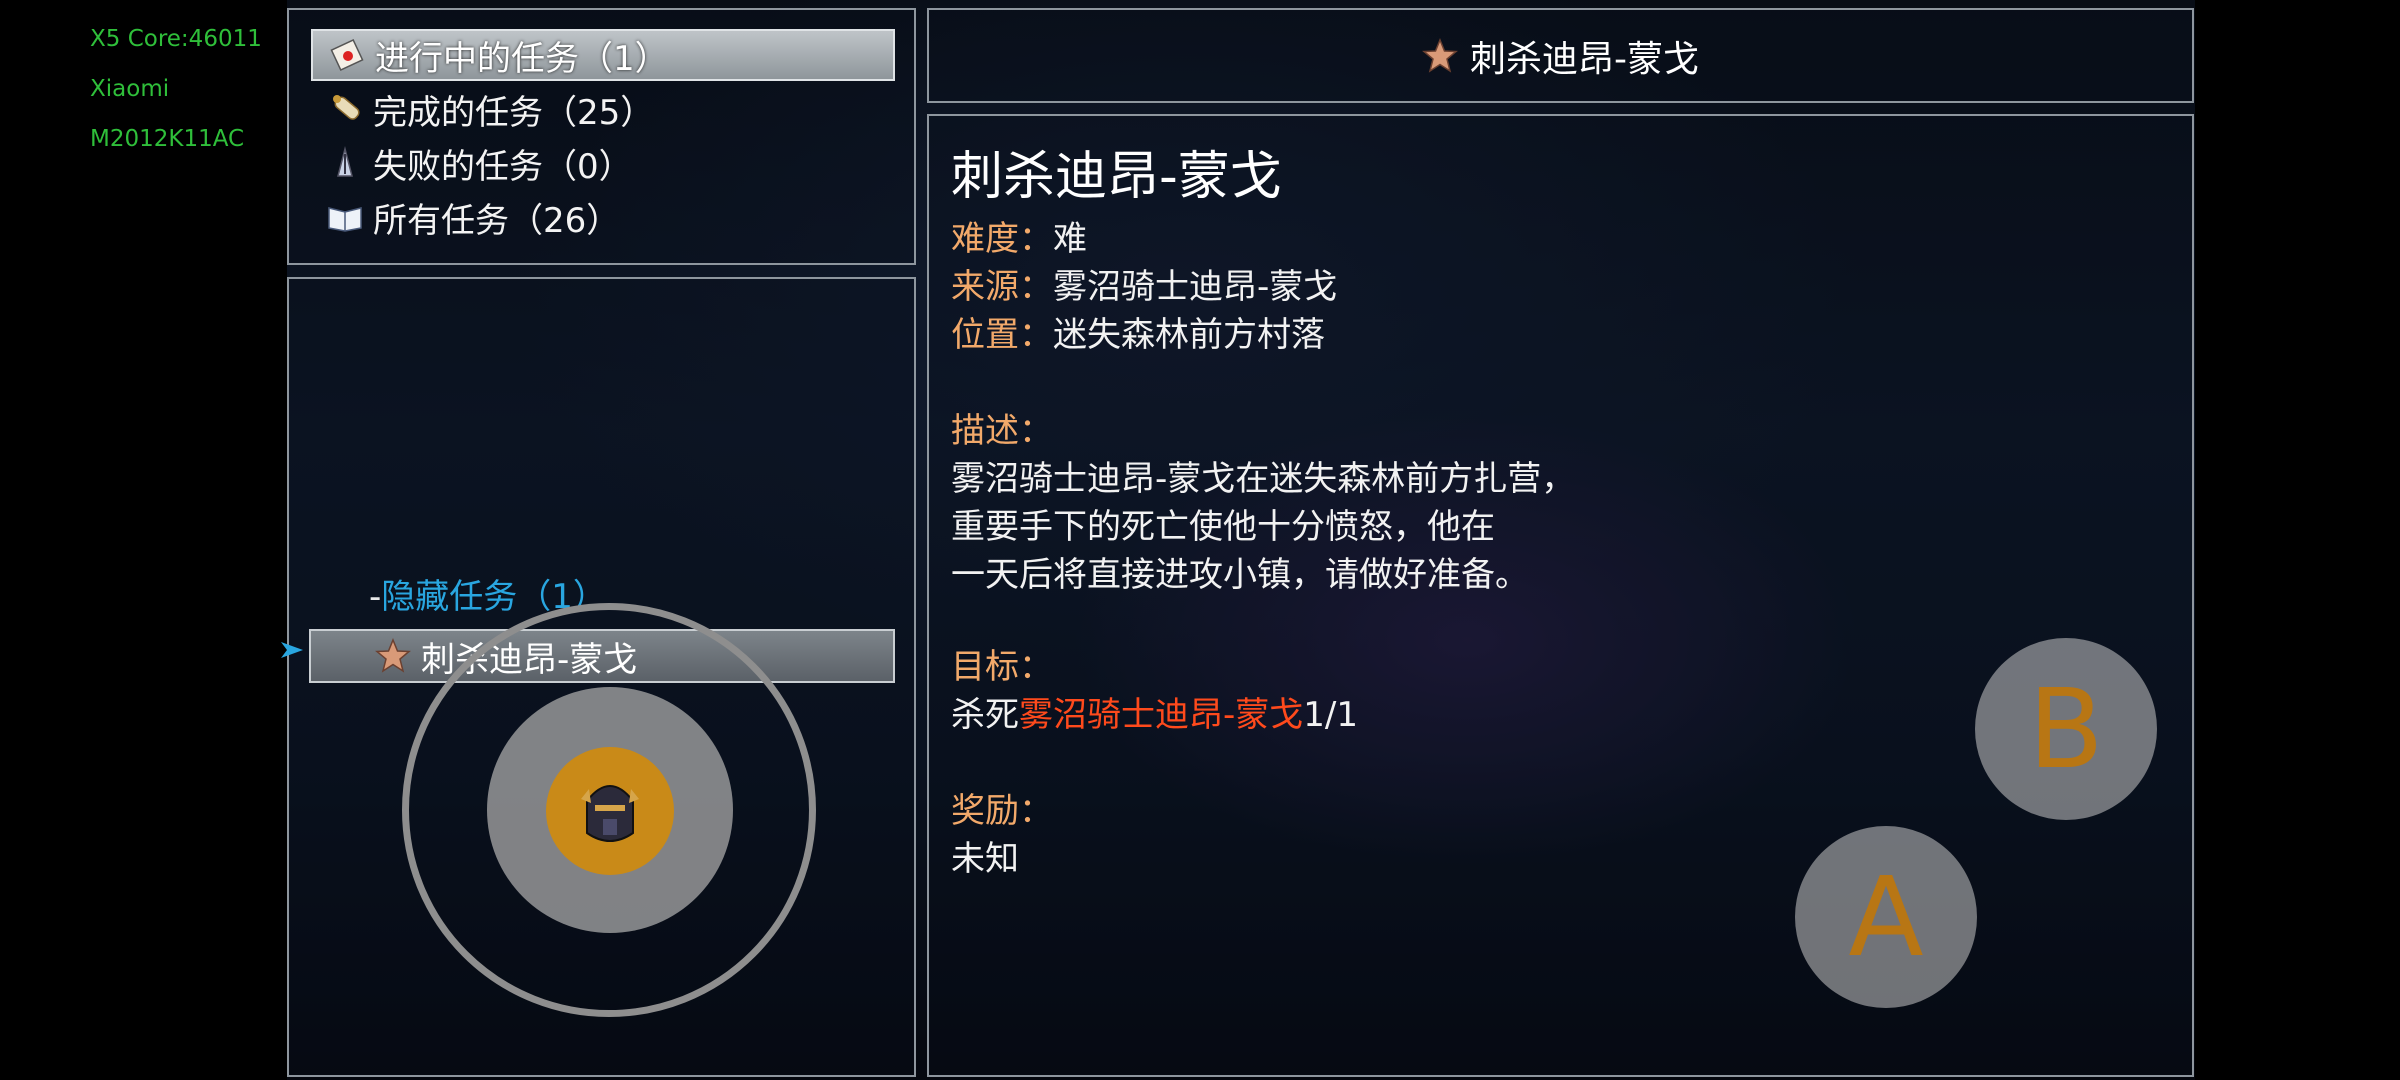 Image resolution: width=2400 pixels, height=1080 pixels. What do you see at coordinates (1002, 811) in the screenshot?
I see `reward-label: 奖励：` at bounding box center [1002, 811].